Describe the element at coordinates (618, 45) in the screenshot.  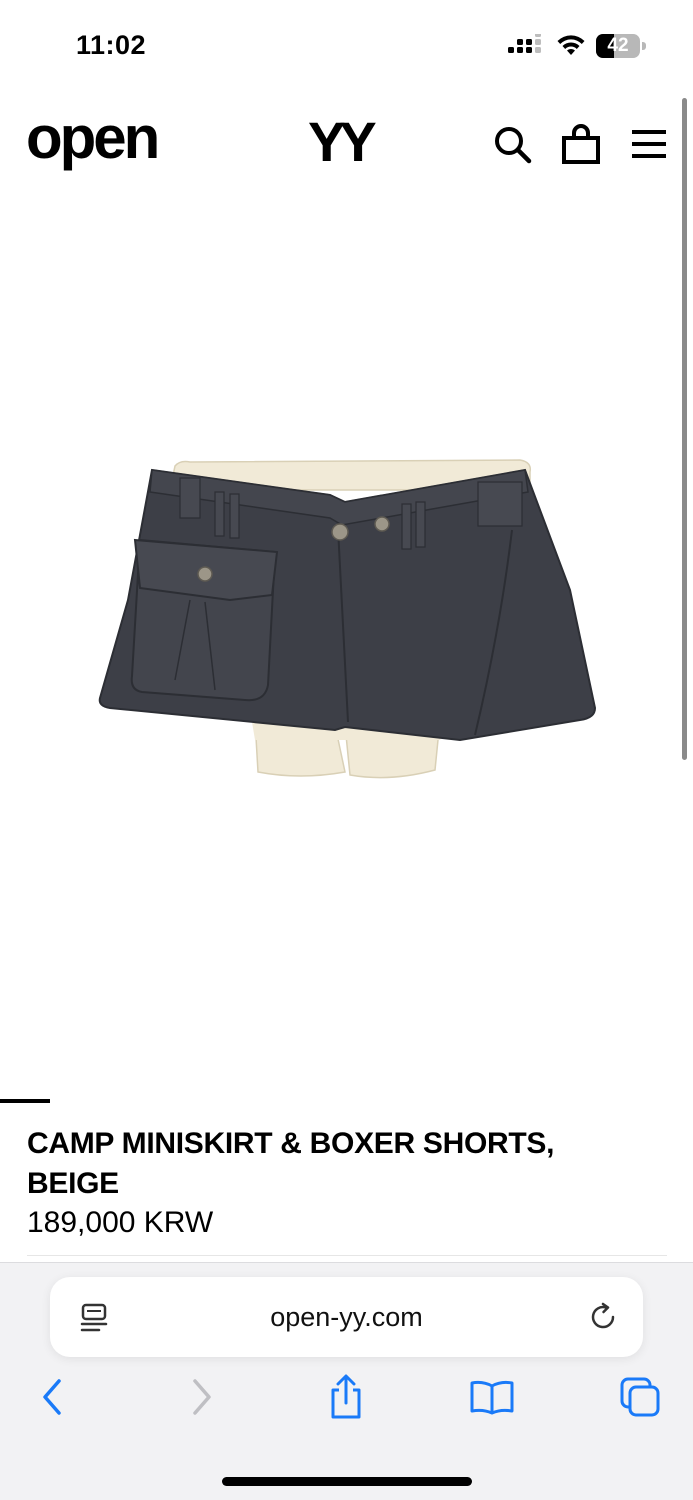
I see `battery-level: 42` at that location.